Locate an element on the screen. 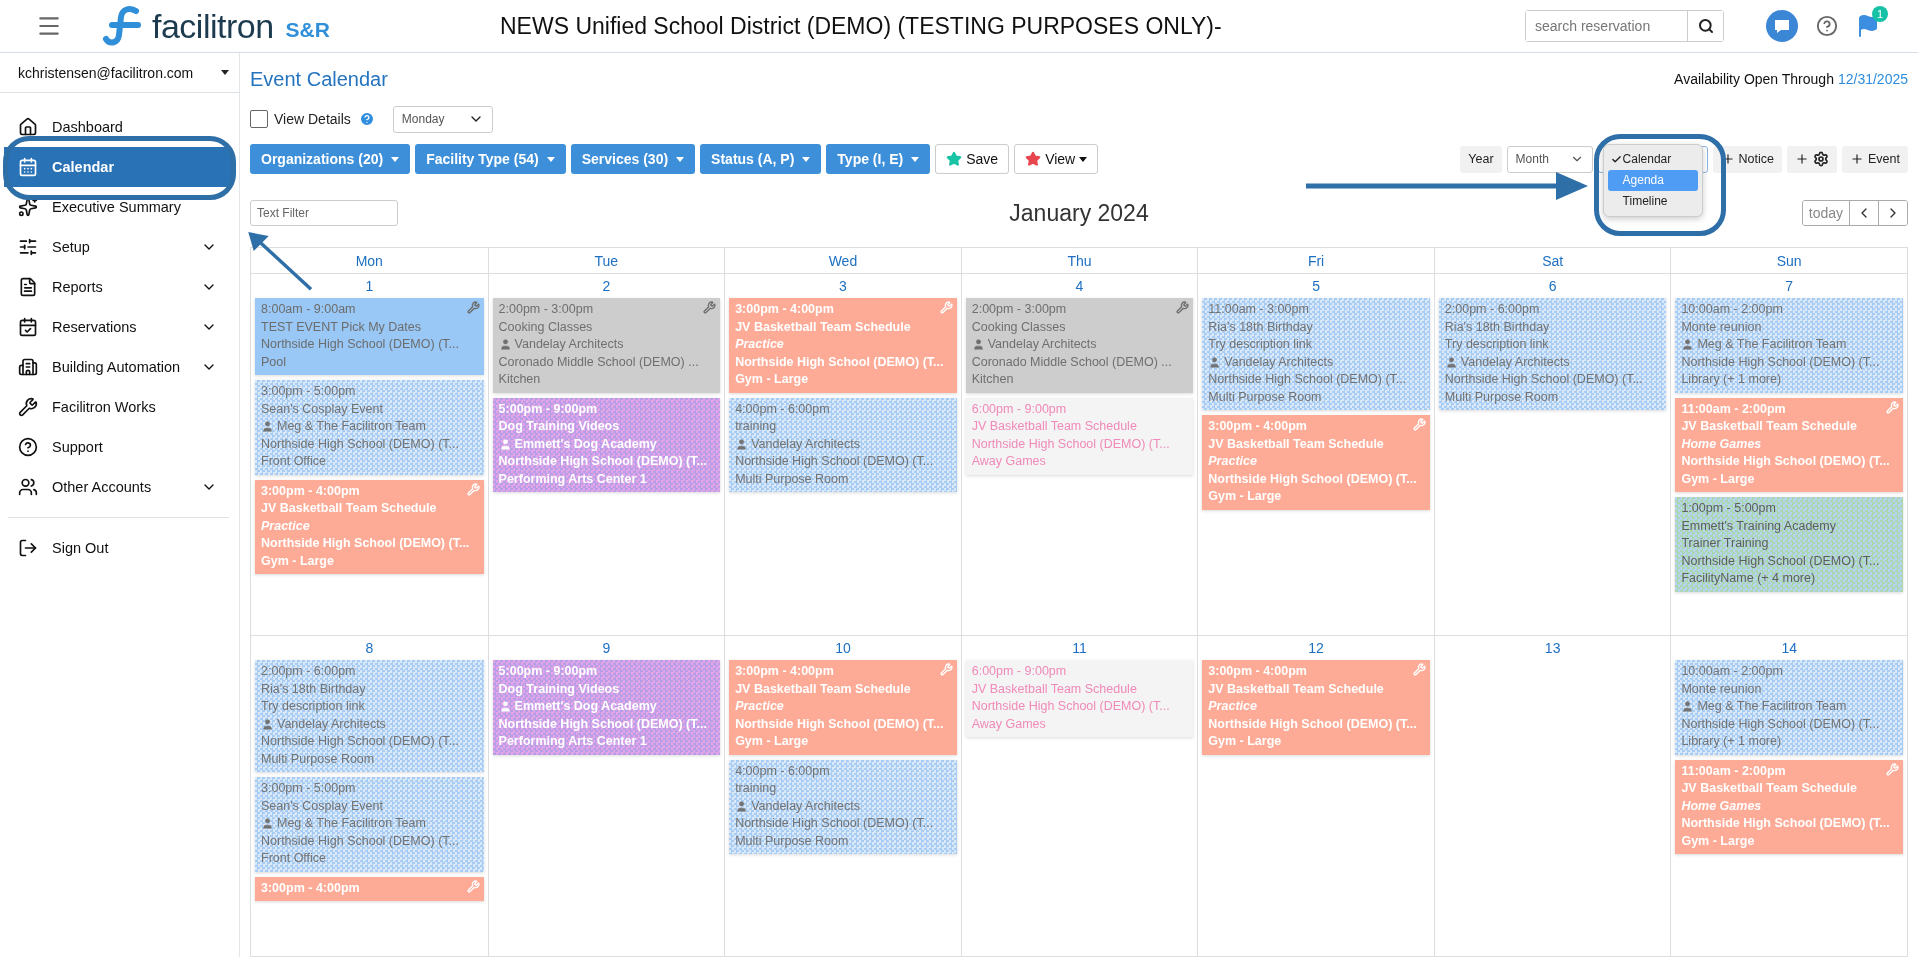 This screenshot has width=1918, height=957. event-text: Cooking Classes is located at coordinates (546, 327).